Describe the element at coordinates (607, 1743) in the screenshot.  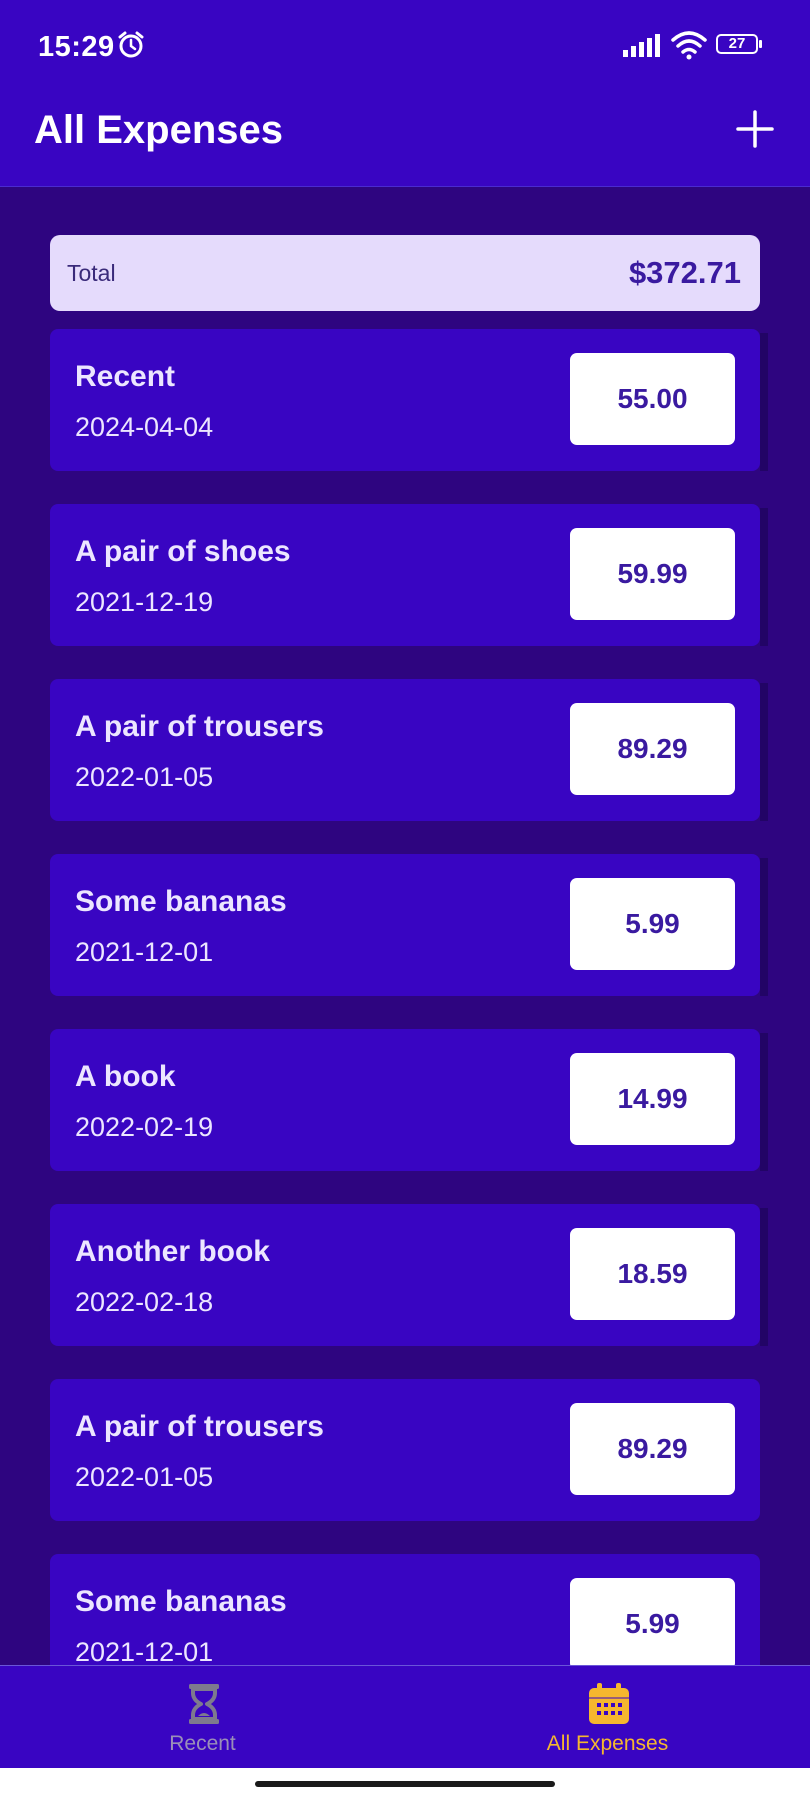
I see `tab-all-expenses-label: All Expenses` at that location.